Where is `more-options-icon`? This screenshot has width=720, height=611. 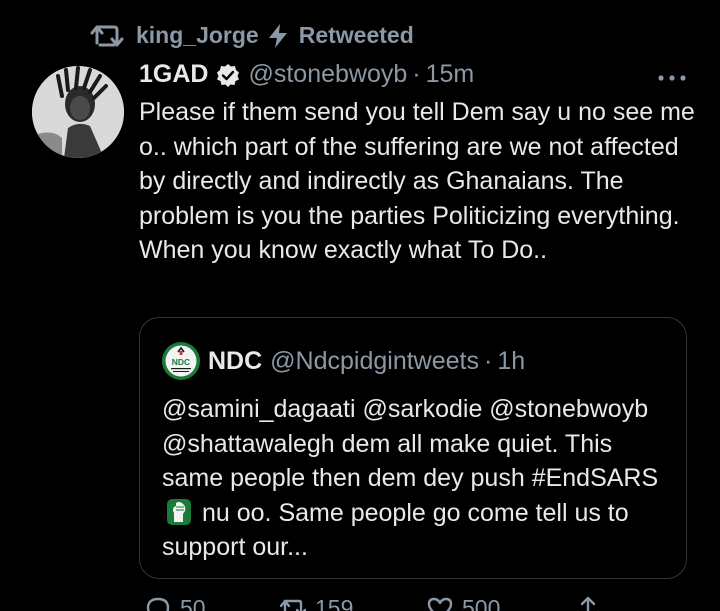 more-options-icon is located at coordinates (672, 78).